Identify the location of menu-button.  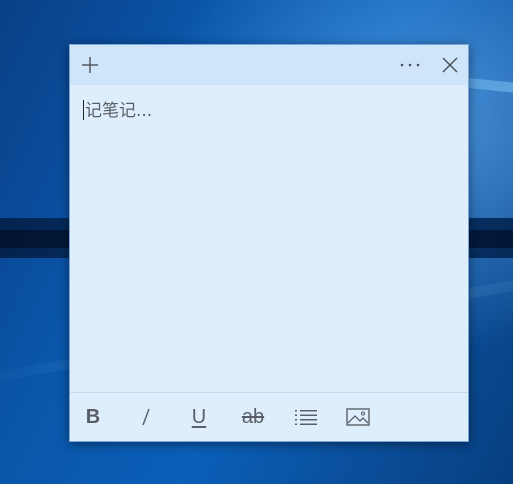
(410, 65).